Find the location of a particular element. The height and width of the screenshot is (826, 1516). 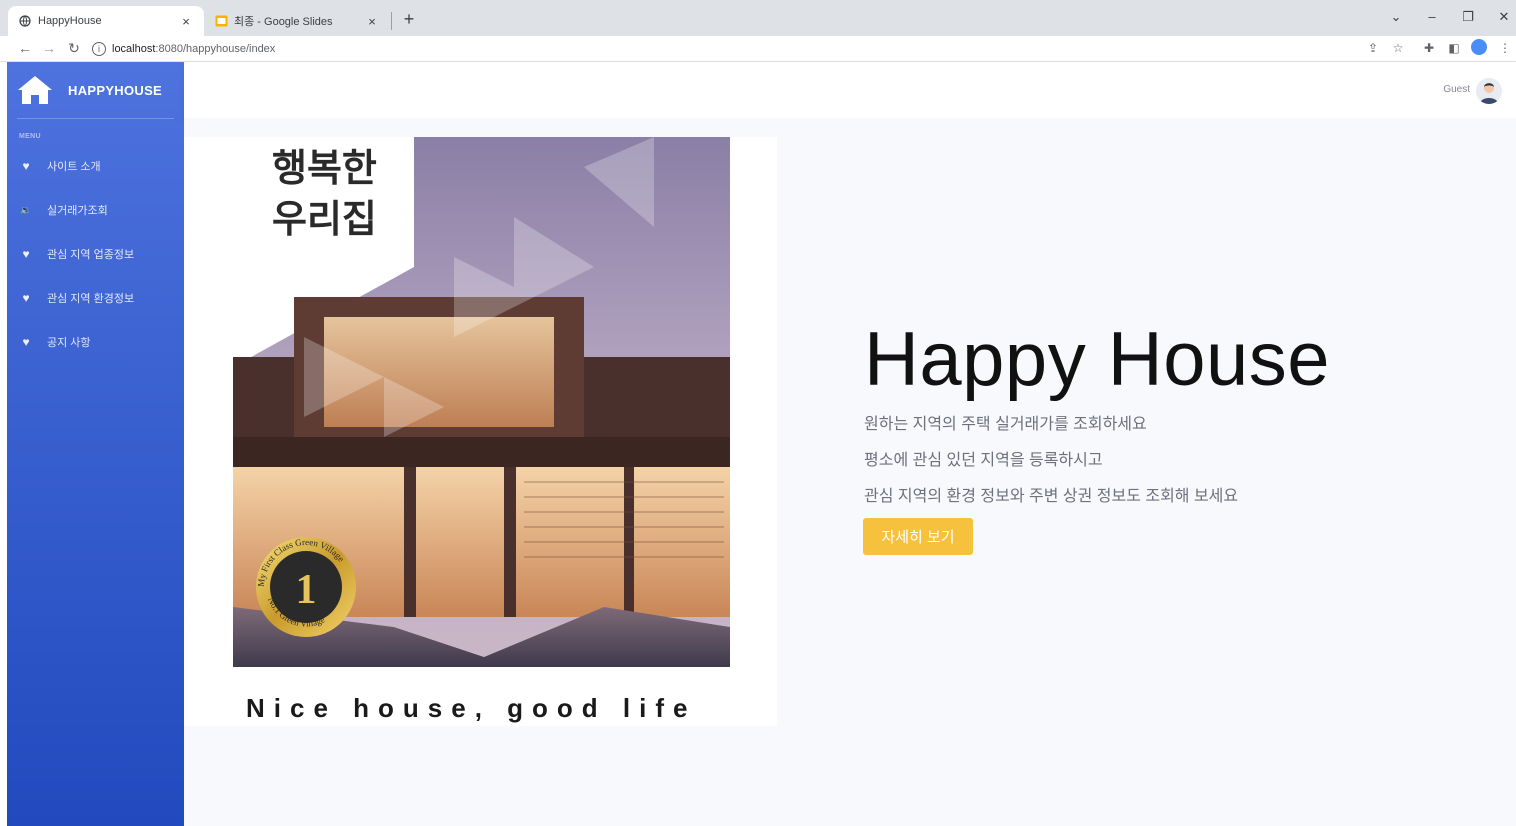

sidebar-item-price-lookup: 🔉 실거래가조회 is located at coordinates (95, 210).